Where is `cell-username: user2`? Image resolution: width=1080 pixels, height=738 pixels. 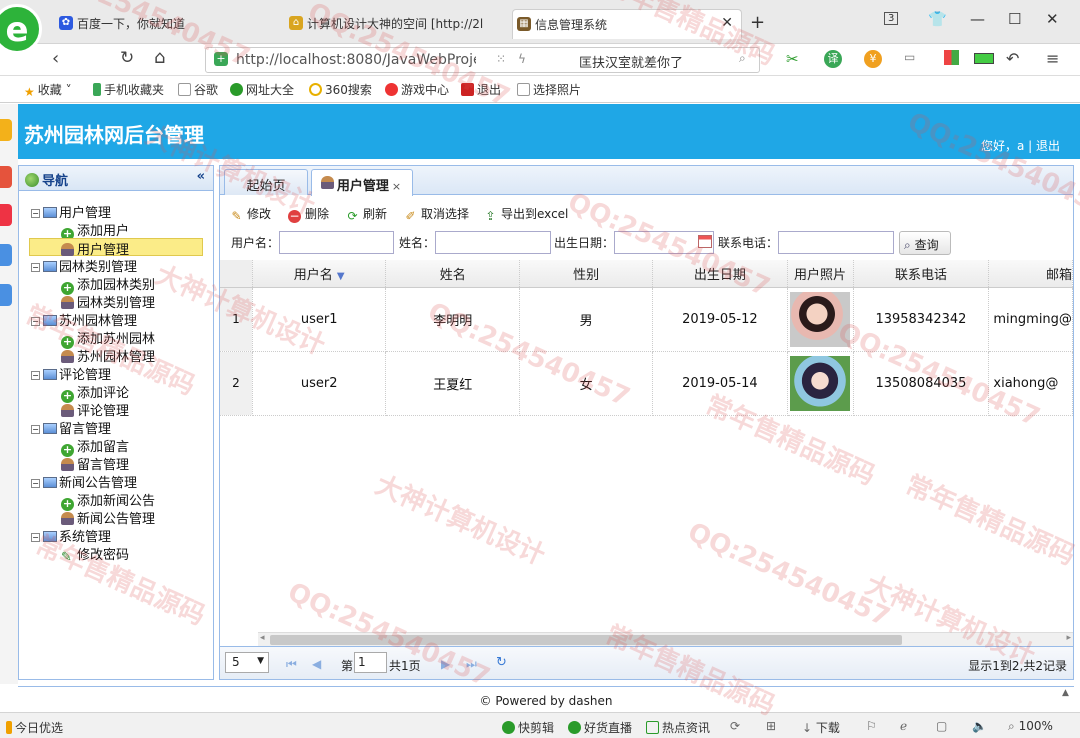
cell-username: user2 is located at coordinates (319, 383).